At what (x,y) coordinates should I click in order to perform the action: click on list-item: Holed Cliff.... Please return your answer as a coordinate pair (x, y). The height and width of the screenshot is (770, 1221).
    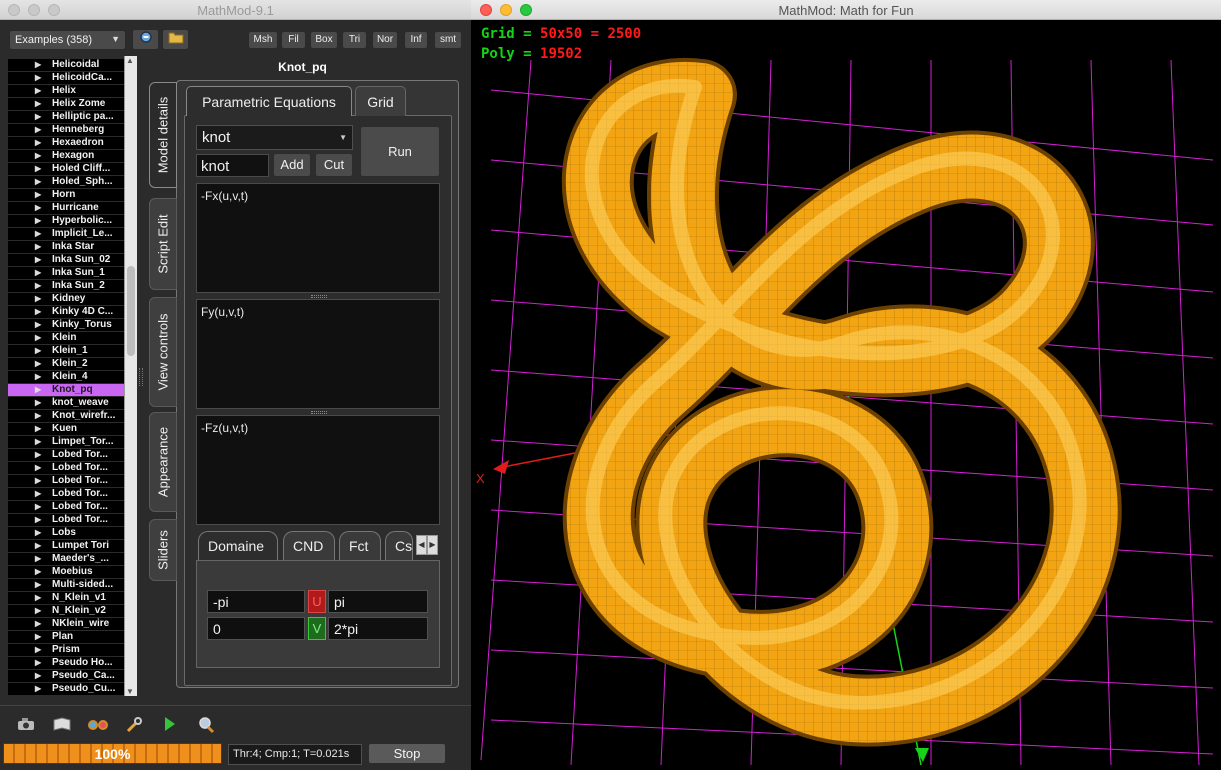
    Looking at the image, I should click on (66, 169).